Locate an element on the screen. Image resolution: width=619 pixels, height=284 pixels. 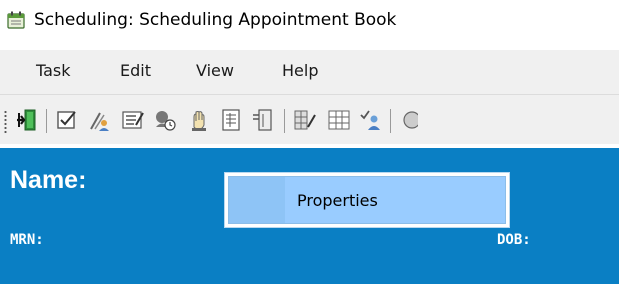
menu-edit: Edit is located at coordinates (135, 70).